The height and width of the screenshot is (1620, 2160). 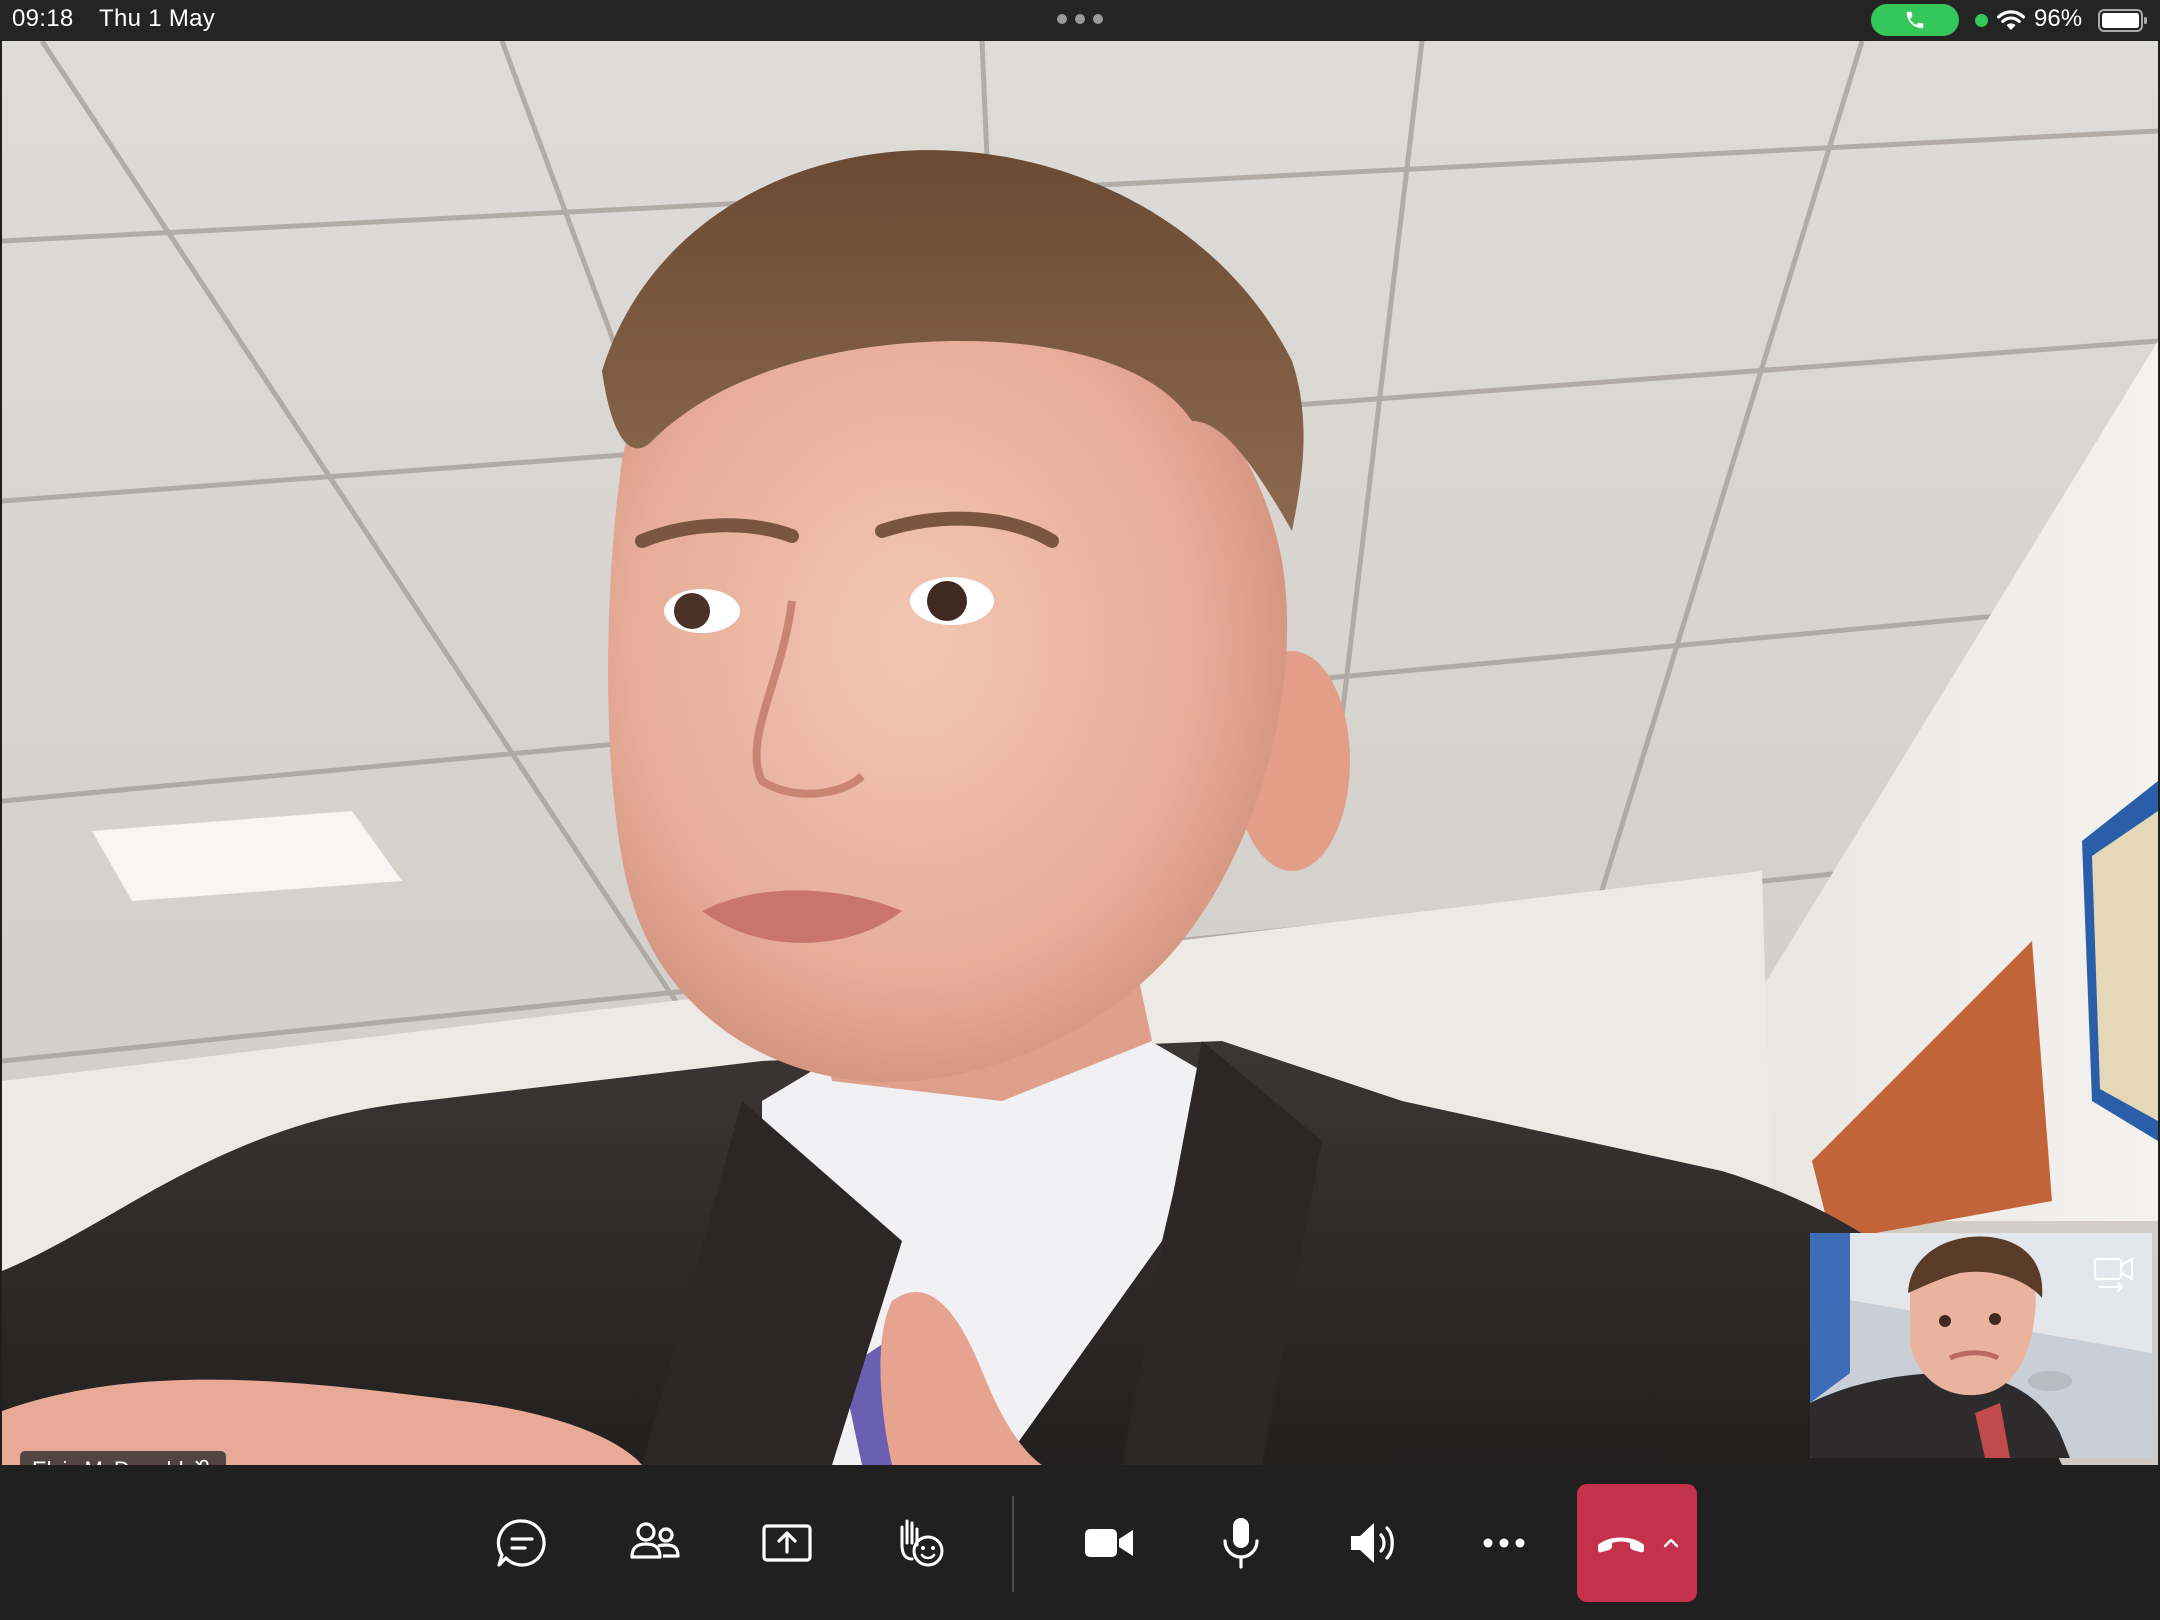 I want to click on share-screen-icon, so click(x=787, y=1543).